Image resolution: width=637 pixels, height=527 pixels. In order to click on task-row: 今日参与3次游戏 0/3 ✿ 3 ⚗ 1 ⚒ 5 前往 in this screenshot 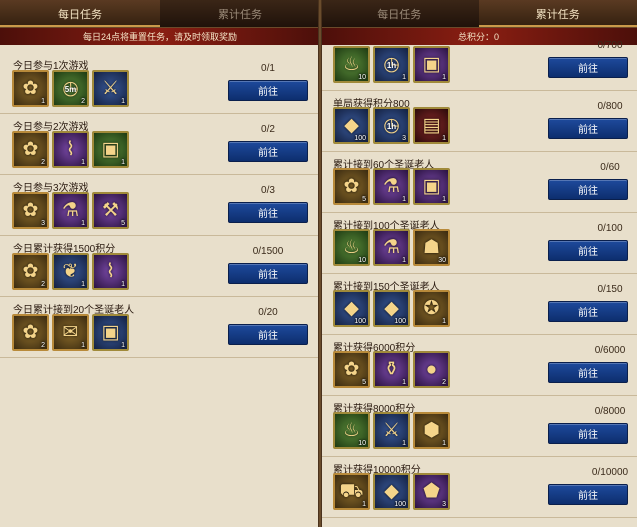, I will do `click(160, 205)`.